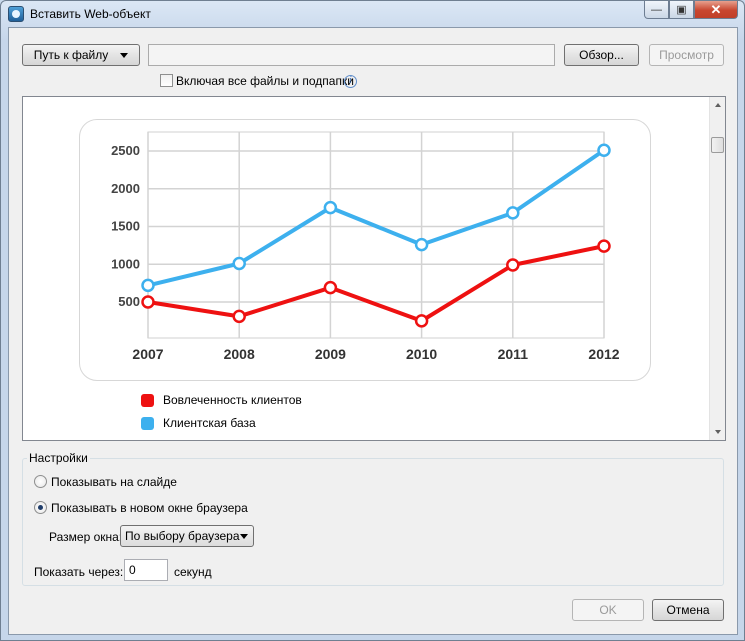 Image resolution: width=745 pixels, height=641 pixels. I want to click on x-tick-label: 2010, so click(421, 354).